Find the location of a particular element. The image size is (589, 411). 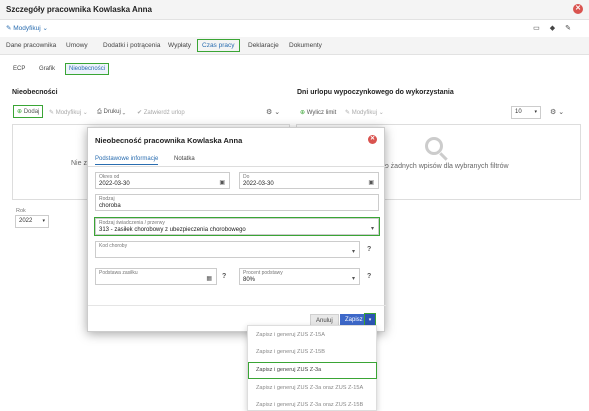

modal-title: Nieobecność pracownika Kowlaska Anna is located at coordinates (169, 140).